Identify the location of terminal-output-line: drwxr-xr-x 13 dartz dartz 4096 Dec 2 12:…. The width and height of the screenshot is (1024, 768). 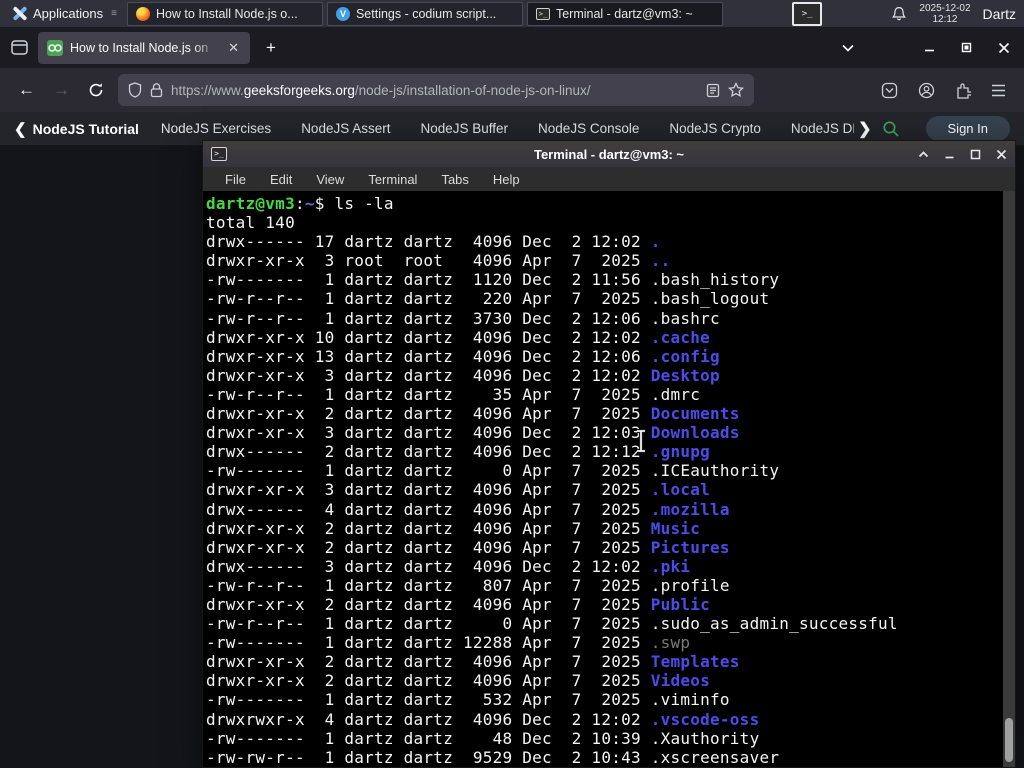
(463, 356).